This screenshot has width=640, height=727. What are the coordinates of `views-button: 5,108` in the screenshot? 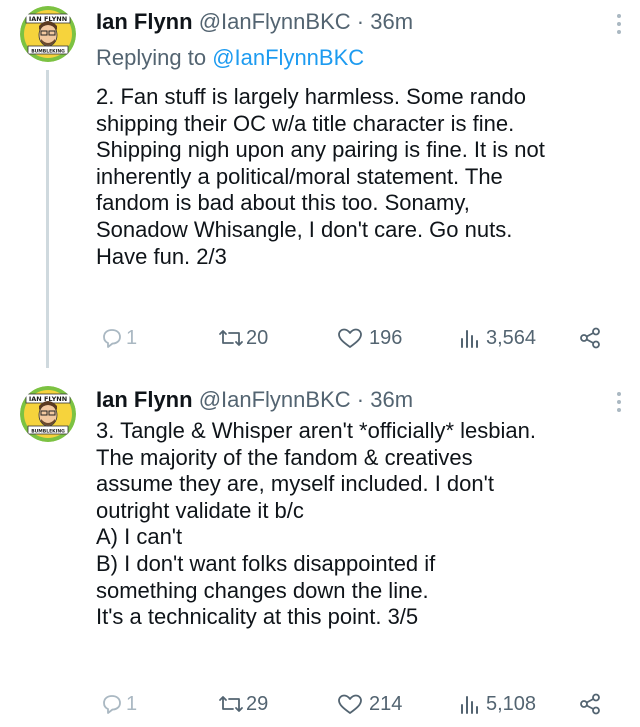 It's located at (497, 704).